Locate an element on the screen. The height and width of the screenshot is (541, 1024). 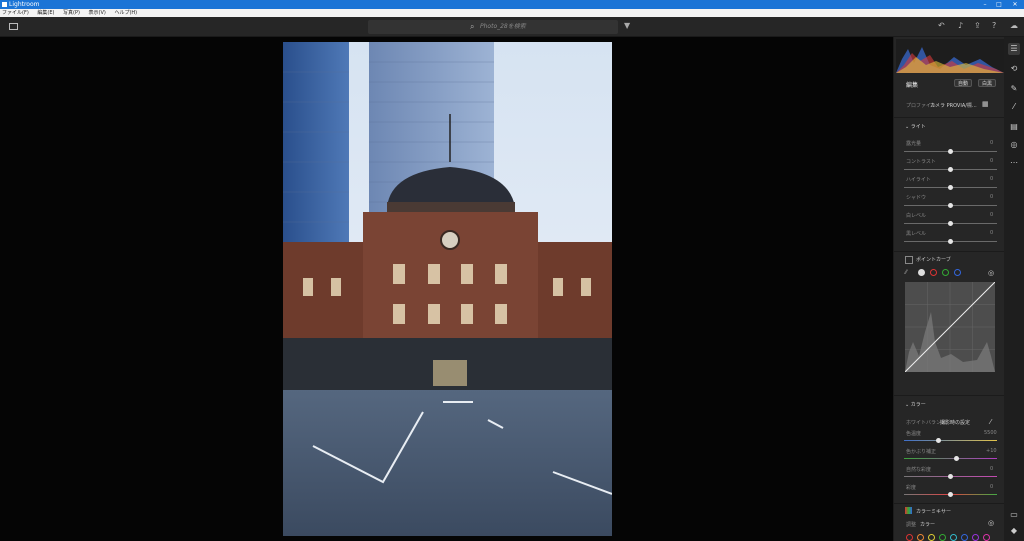
filter-icon: ▼ is located at coordinates (627, 25).